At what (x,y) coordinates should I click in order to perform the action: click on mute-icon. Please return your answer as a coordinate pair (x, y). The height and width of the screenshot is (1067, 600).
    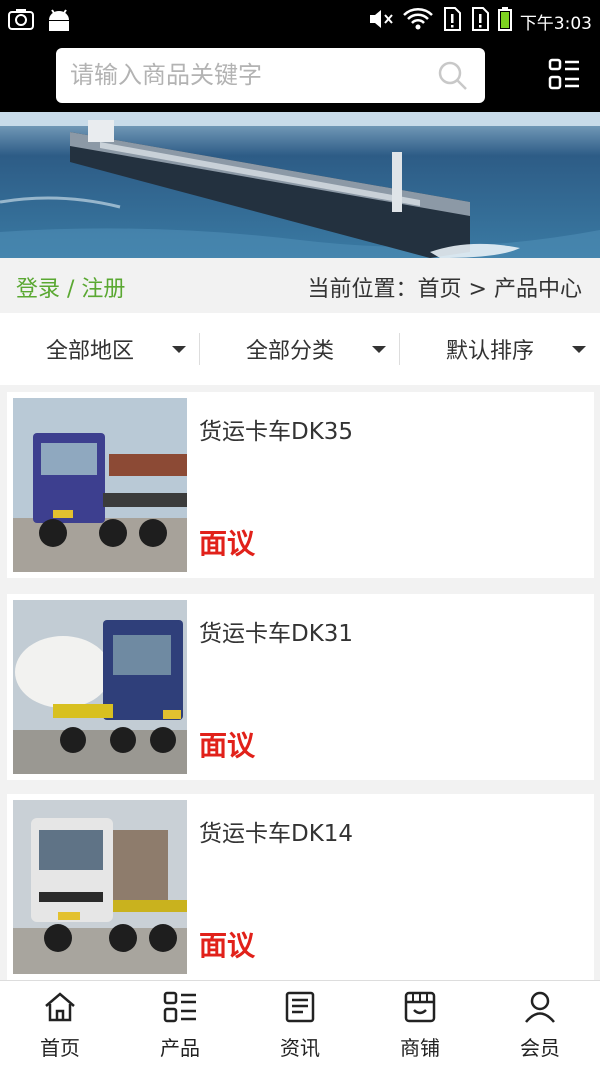
    Looking at the image, I should click on (381, 21).